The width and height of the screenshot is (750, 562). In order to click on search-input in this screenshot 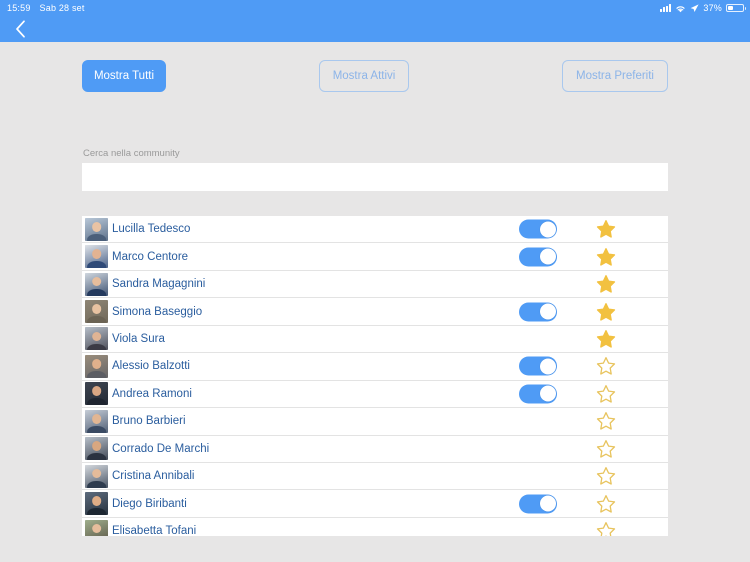, I will do `click(375, 177)`.